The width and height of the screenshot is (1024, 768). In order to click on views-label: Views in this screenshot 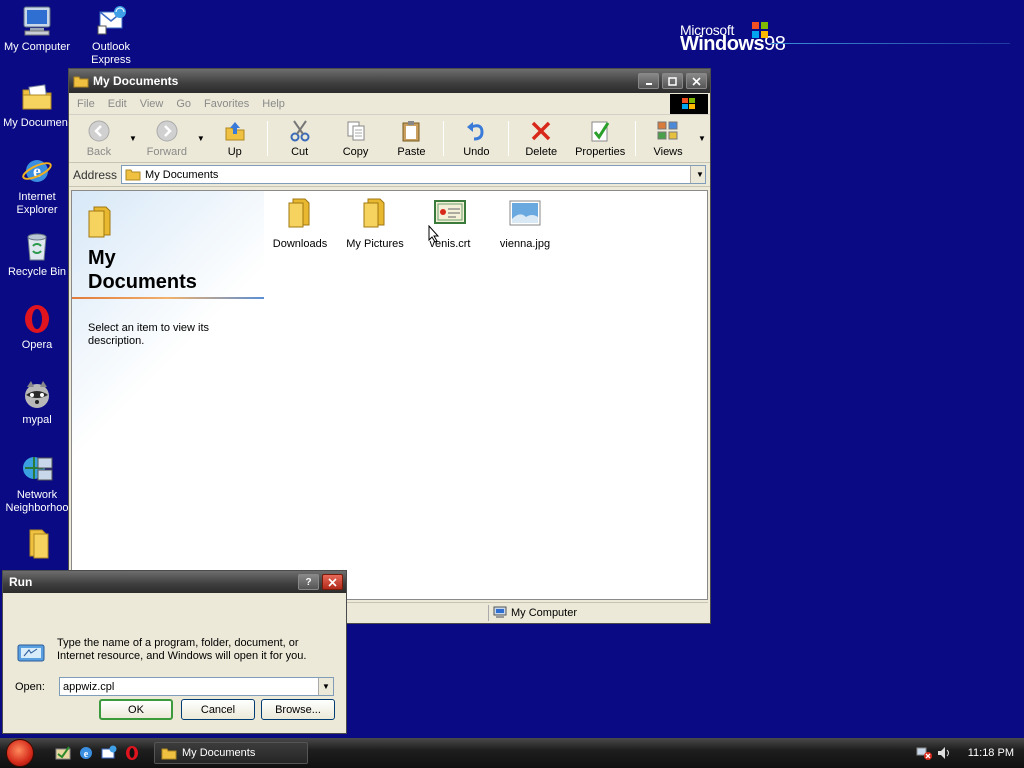, I will do `click(668, 152)`.